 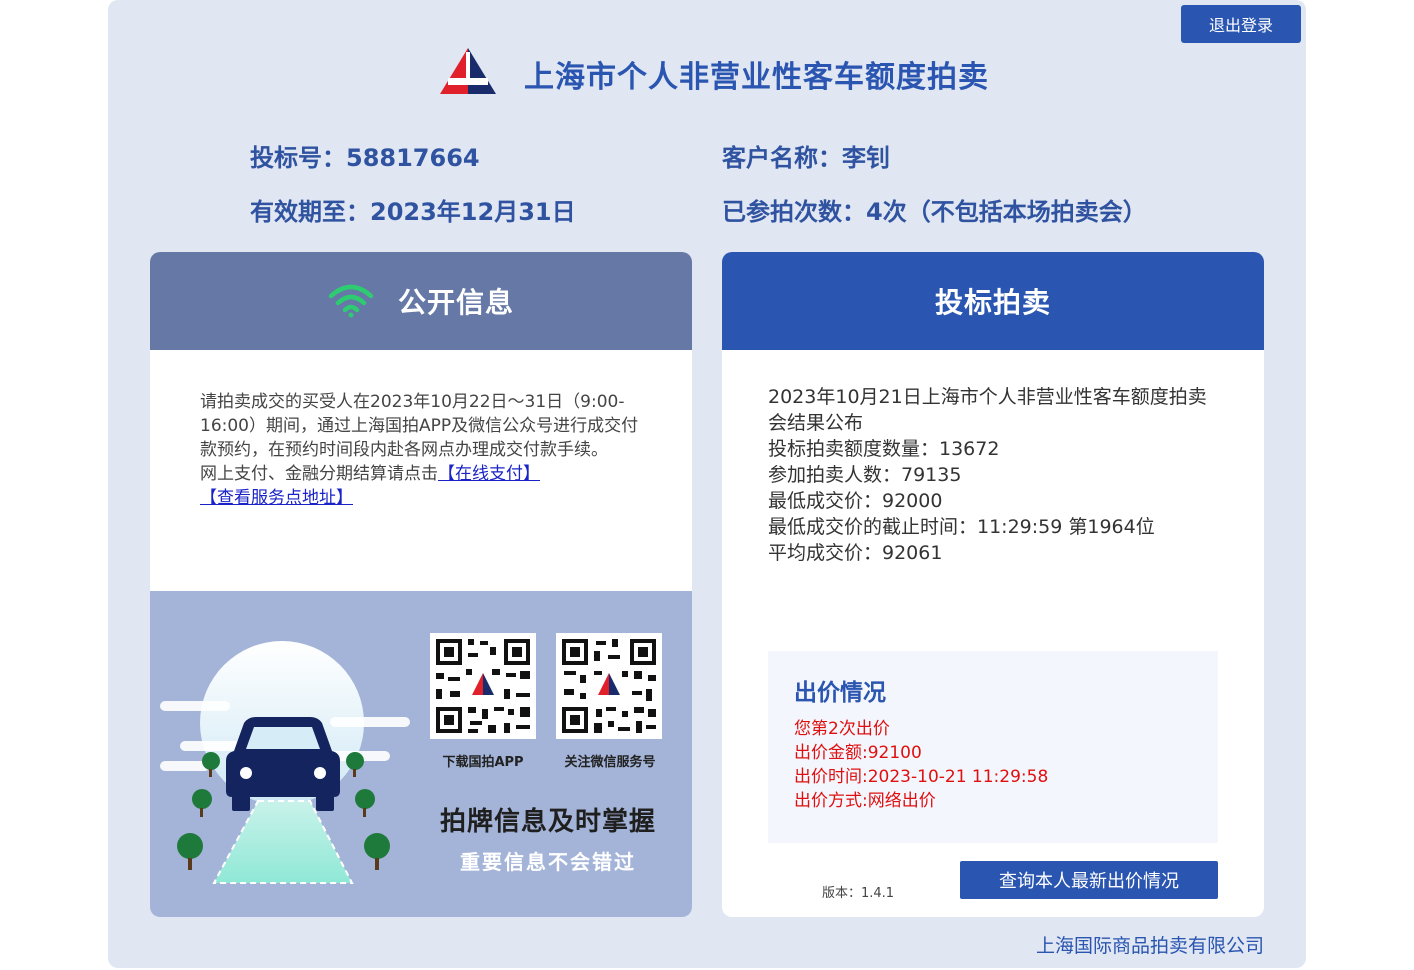 I want to click on logout-button: 退出登录, so click(x=1241, y=24).